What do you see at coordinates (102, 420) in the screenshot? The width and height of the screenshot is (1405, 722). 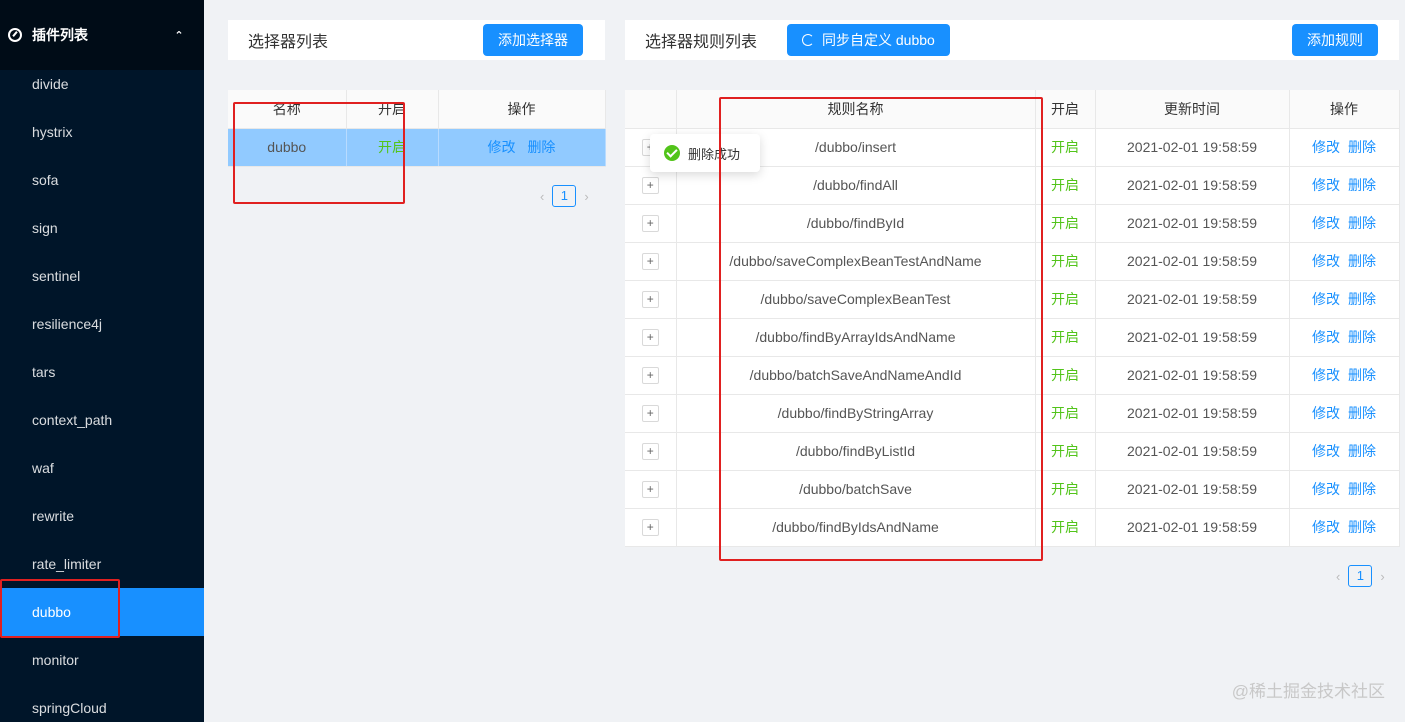 I see `sidebar-item-context-path: context_path` at bounding box center [102, 420].